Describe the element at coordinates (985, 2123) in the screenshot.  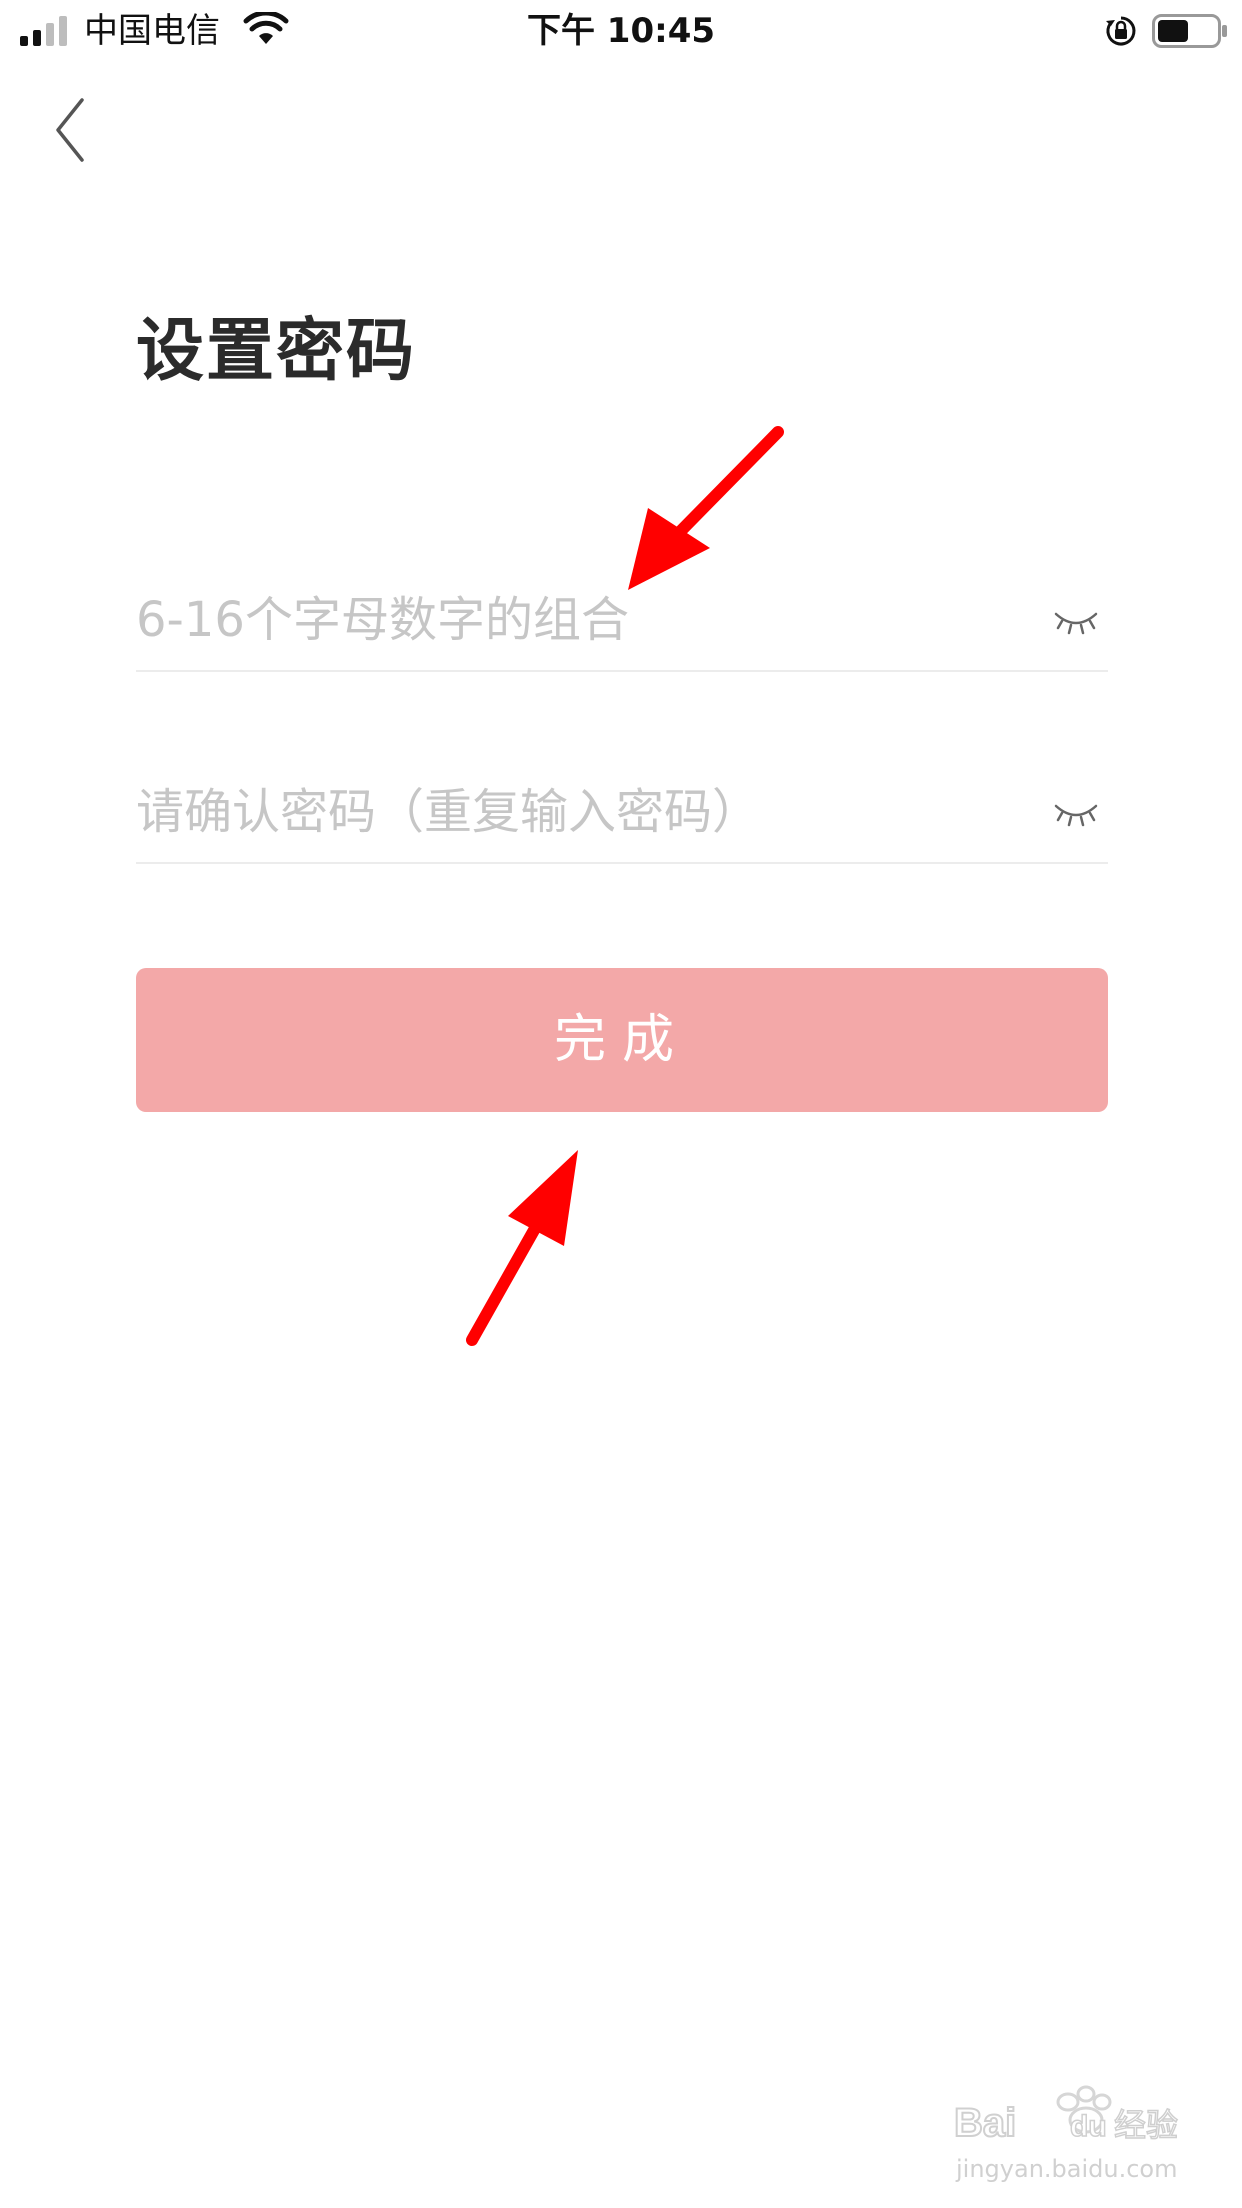
I see `svg-text: Bai` at that location.